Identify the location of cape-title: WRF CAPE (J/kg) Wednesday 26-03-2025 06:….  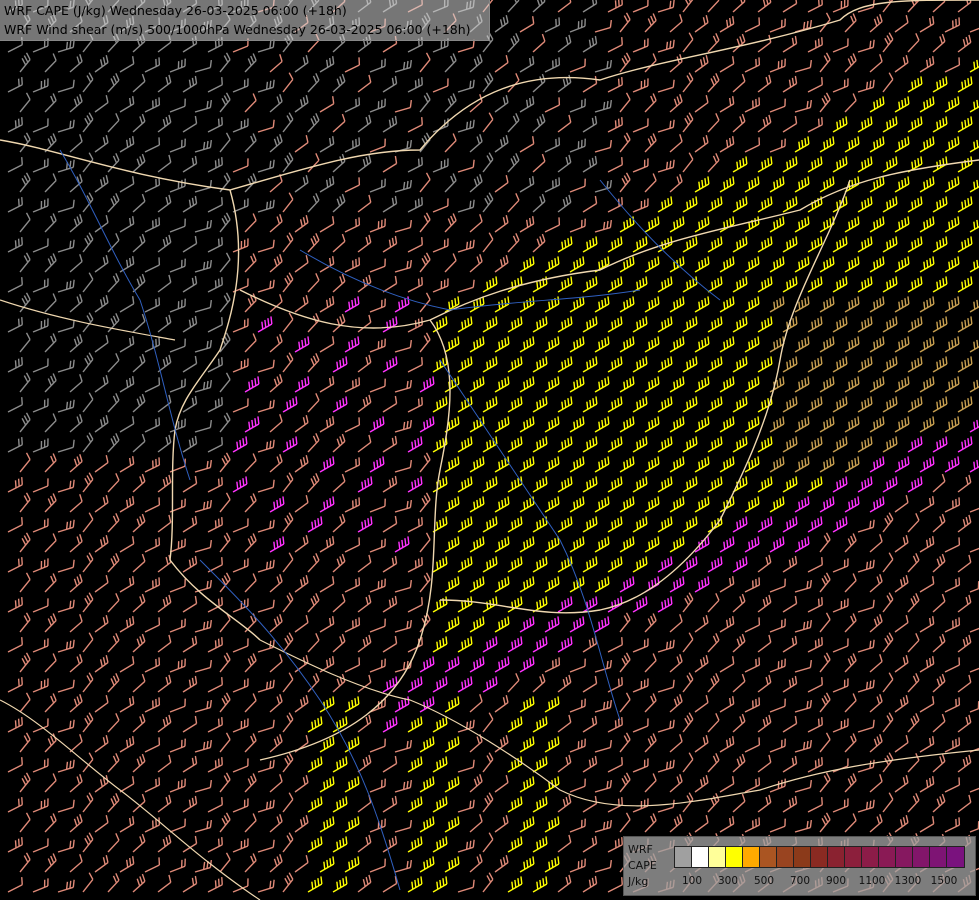
(175, 10).